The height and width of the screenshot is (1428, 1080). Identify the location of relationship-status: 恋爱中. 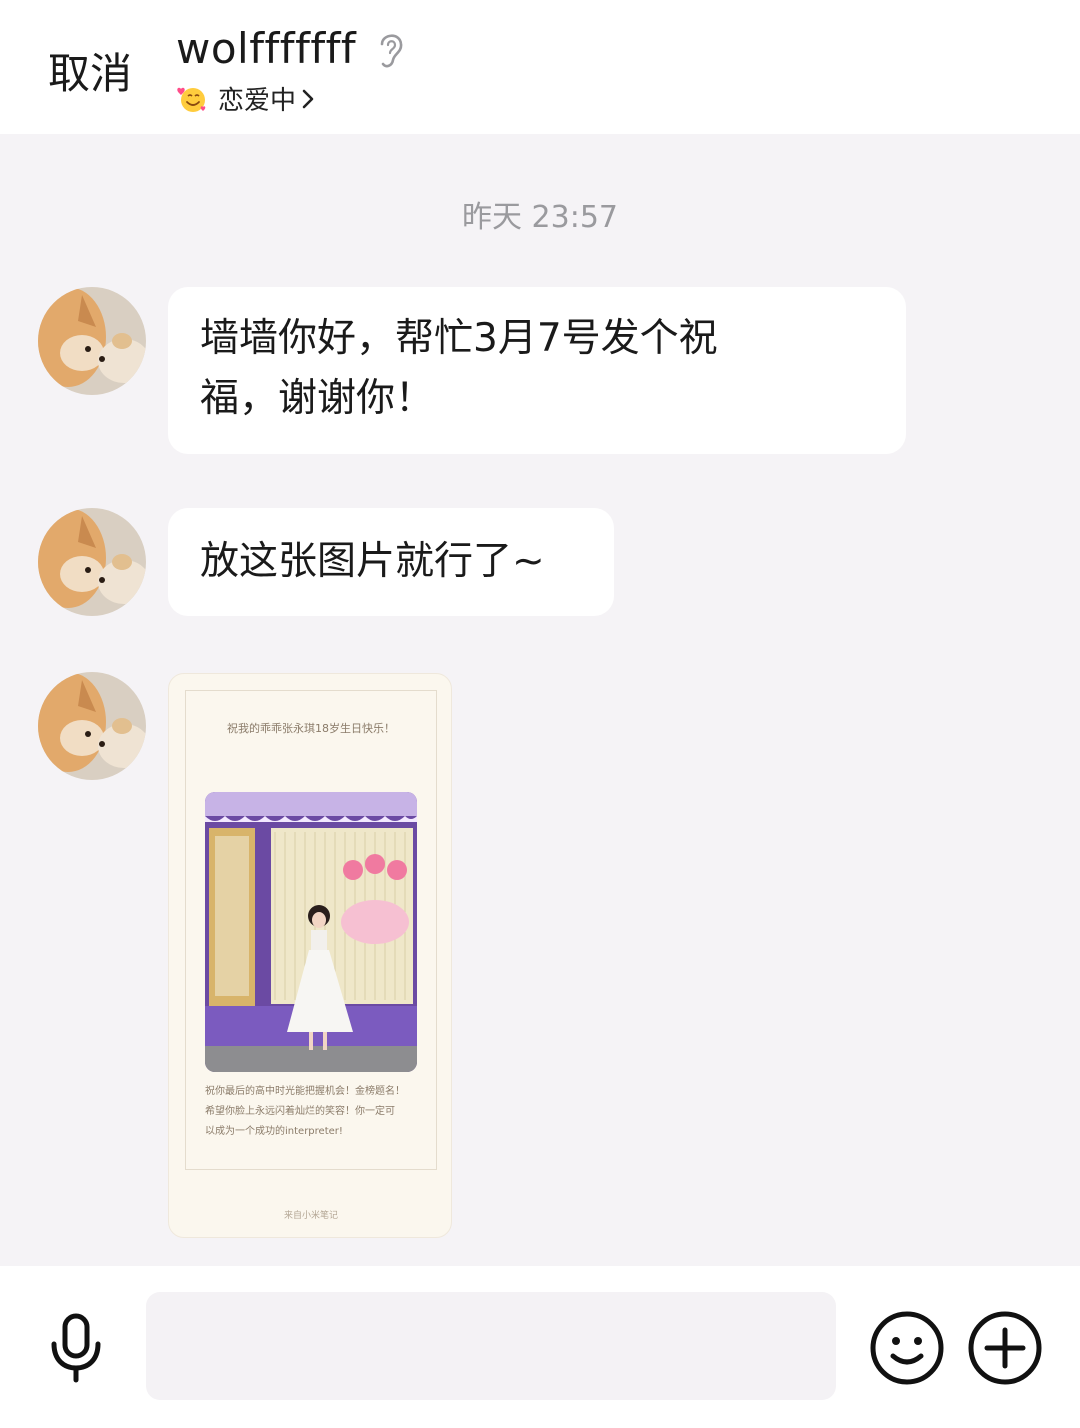
(246, 98).